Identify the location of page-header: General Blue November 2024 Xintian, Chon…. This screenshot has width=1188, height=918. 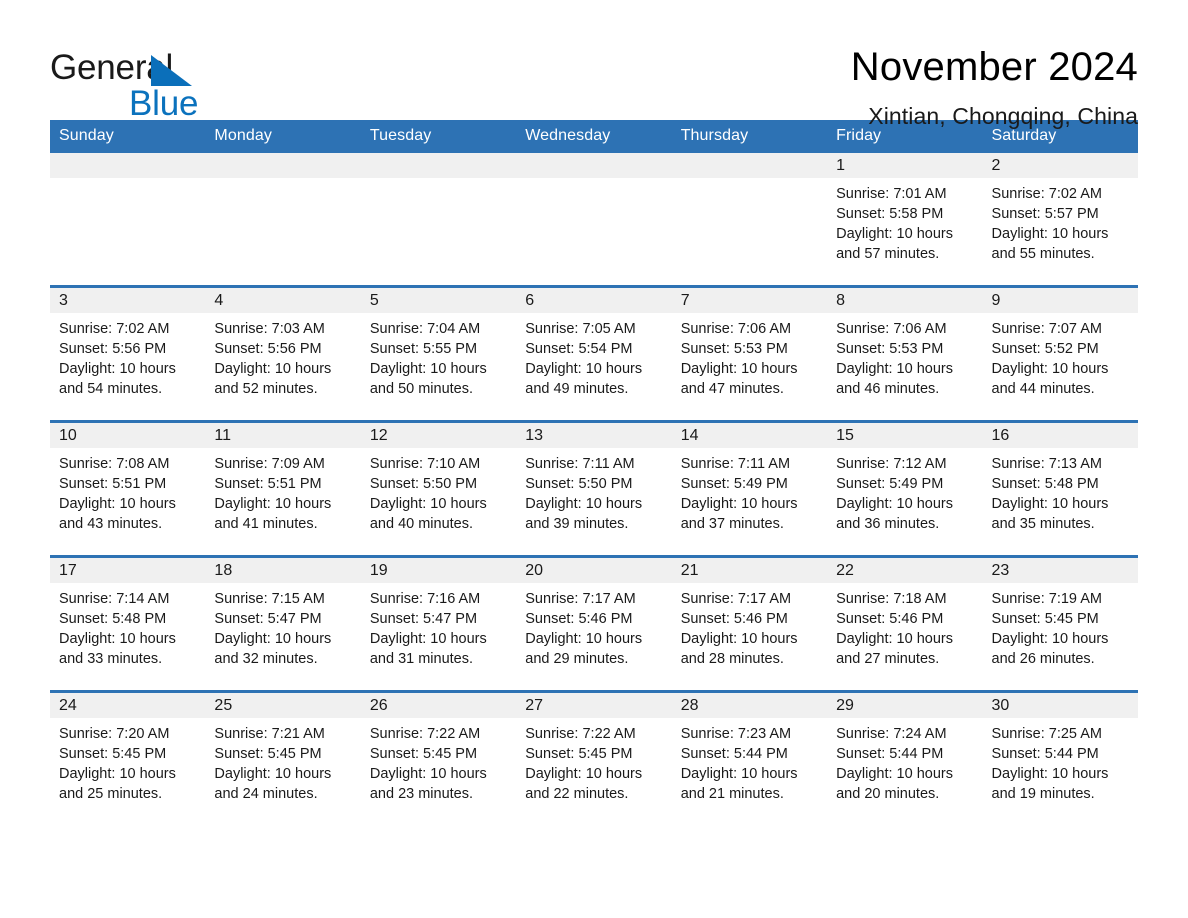
(594, 64).